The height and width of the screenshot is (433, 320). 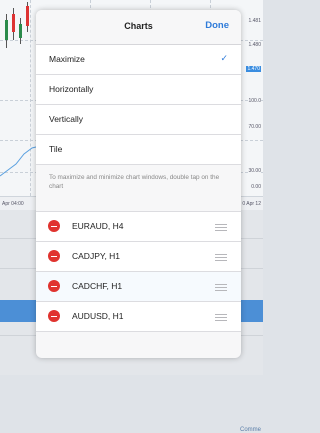 I want to click on chart-window-row: AUDUSD, H1, so click(x=138, y=317).